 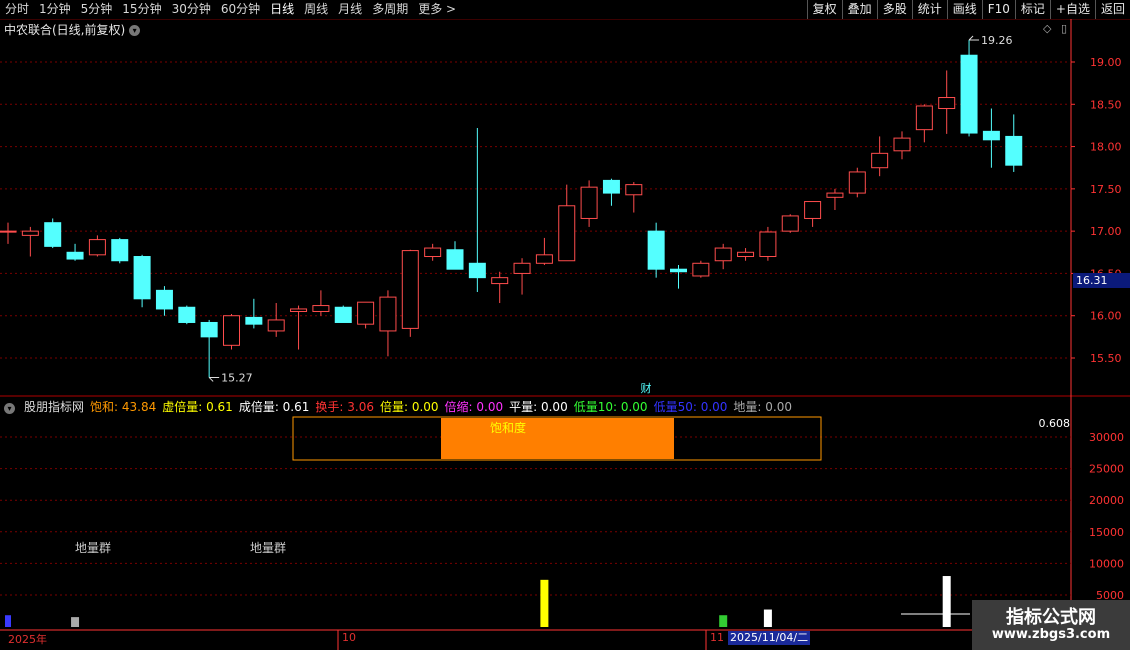 What do you see at coordinates (1106, 189) in the screenshot?
I see `price-tick-4: 17.50` at bounding box center [1106, 189].